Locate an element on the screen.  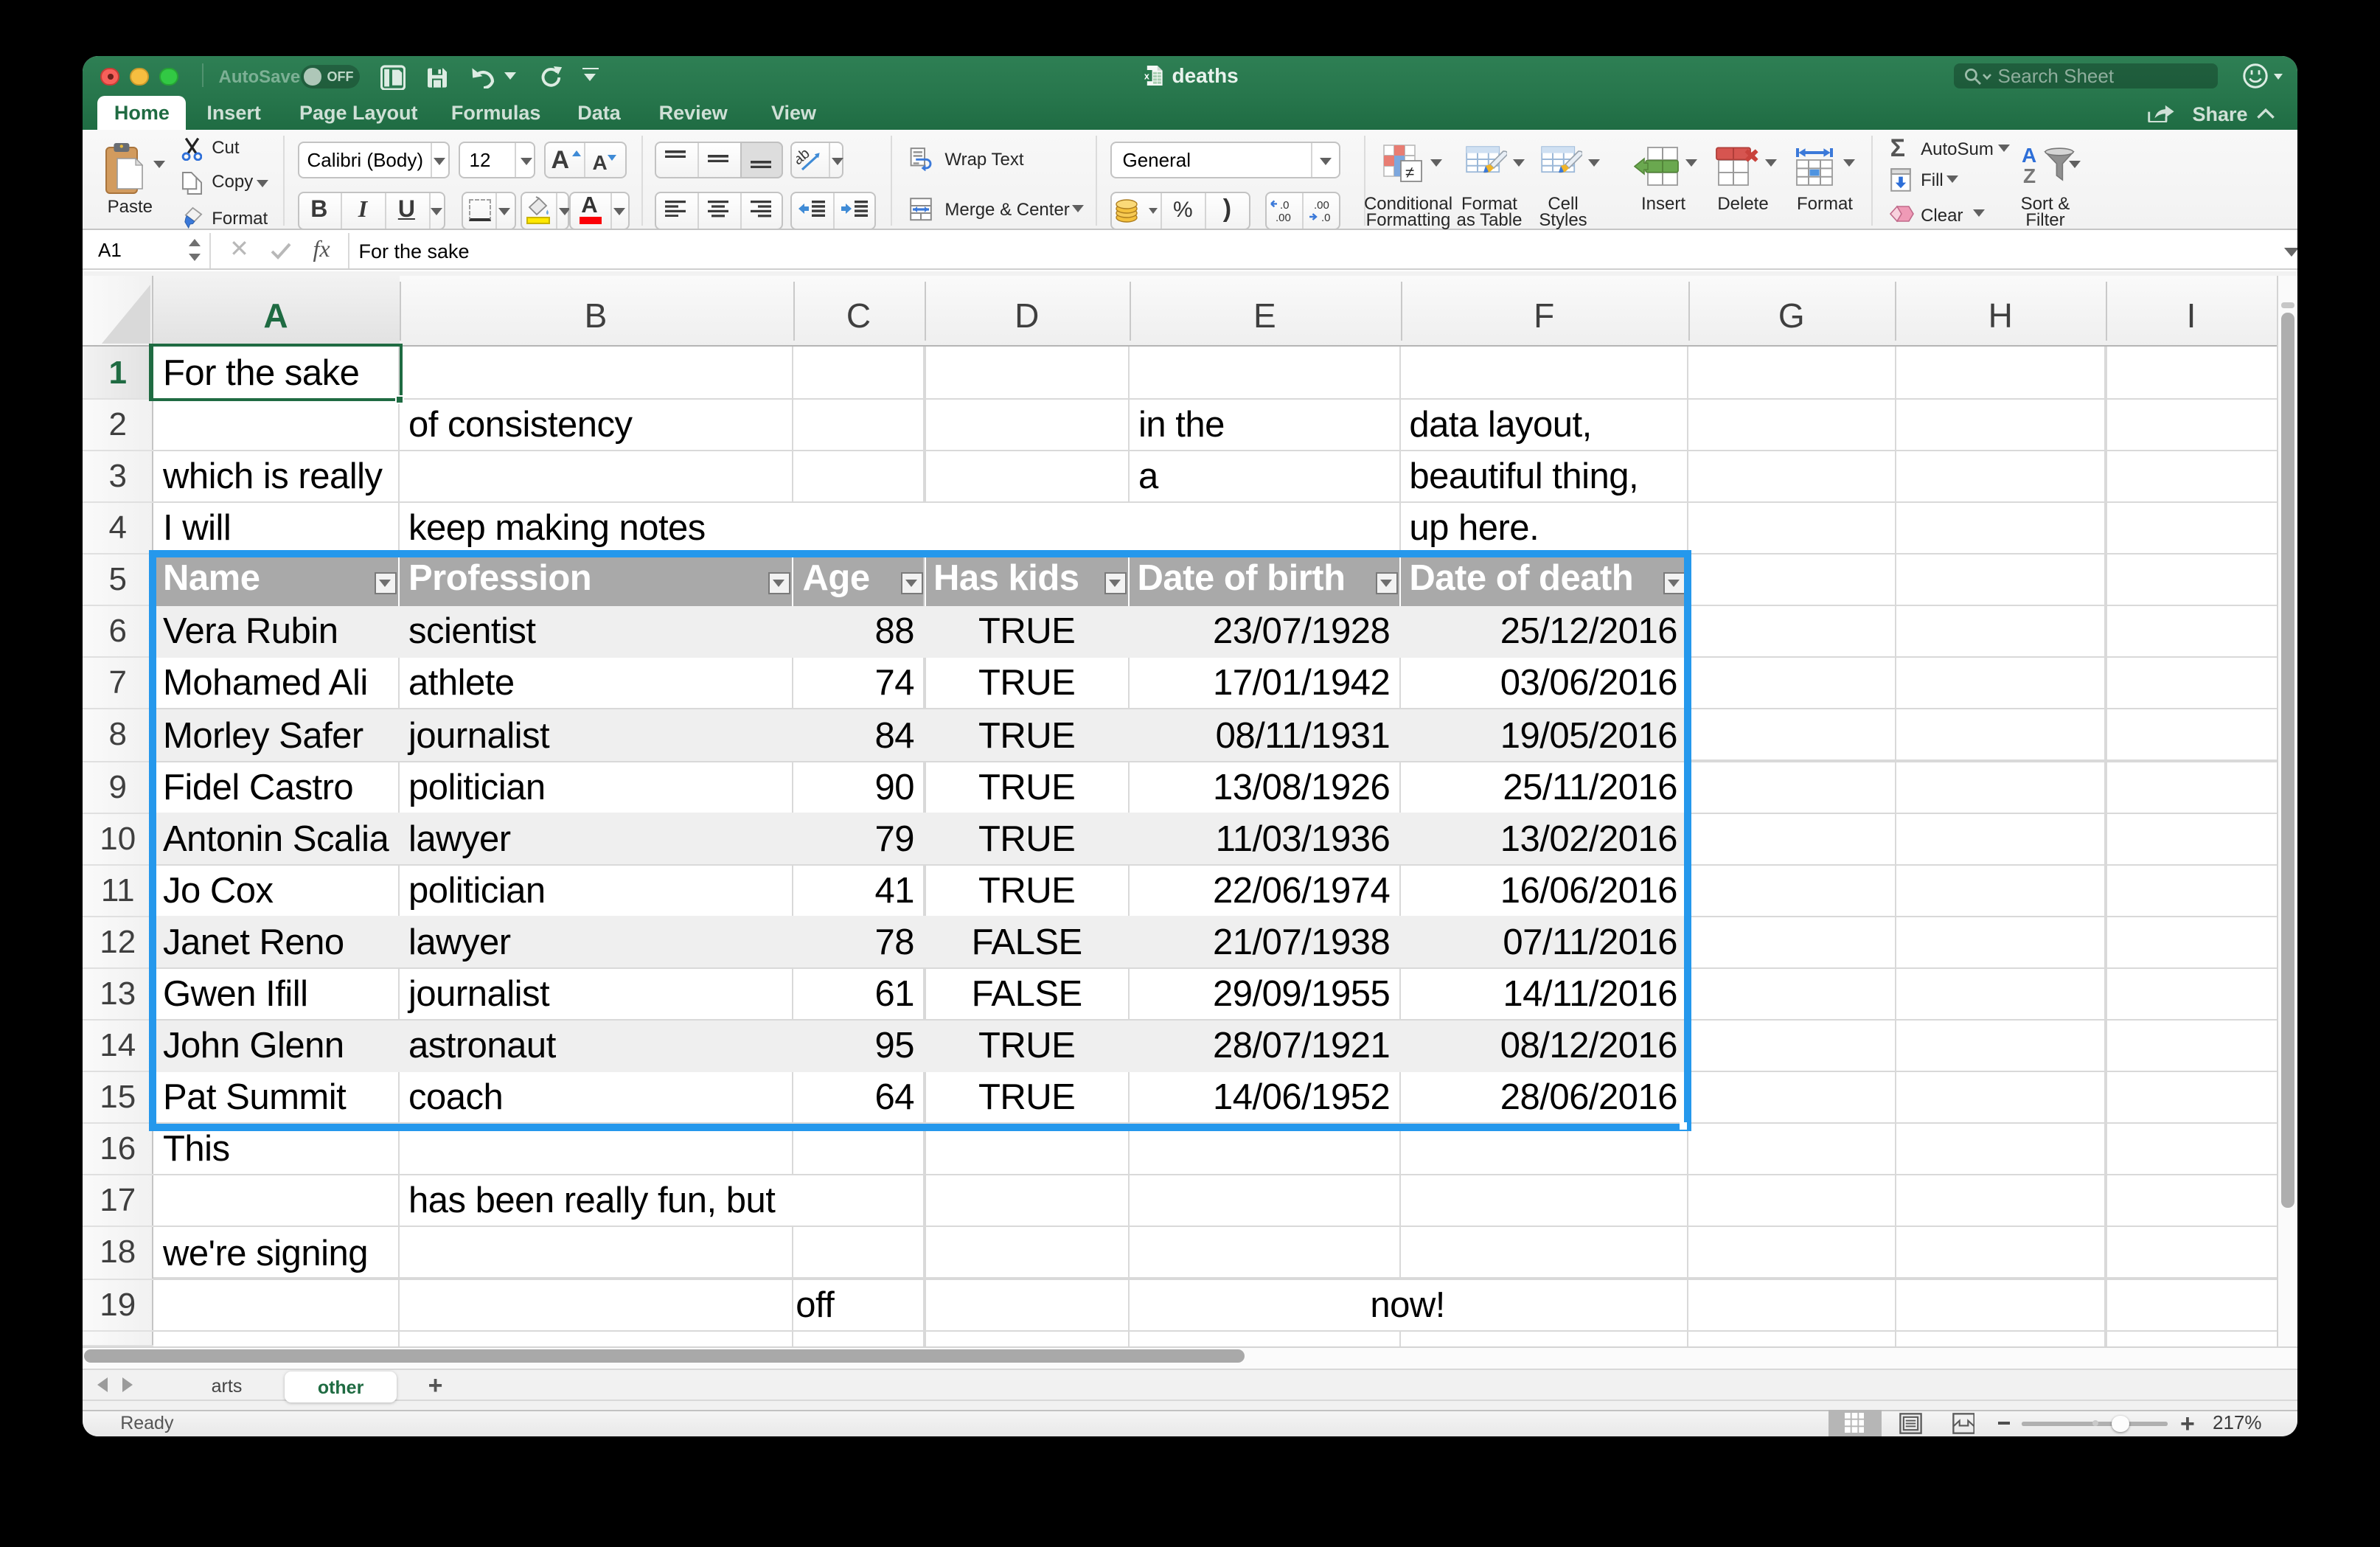
svg-text: x is located at coordinates (1146, 76).